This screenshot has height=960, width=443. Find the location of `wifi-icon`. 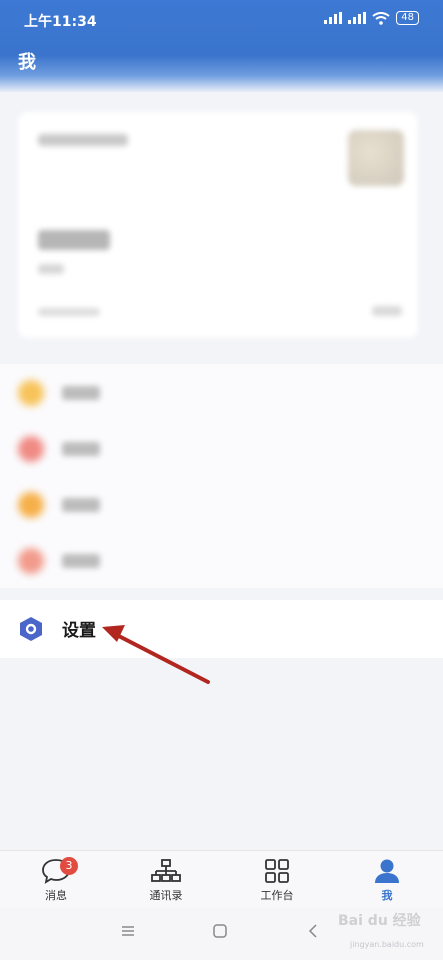

wifi-icon is located at coordinates (381, 18).